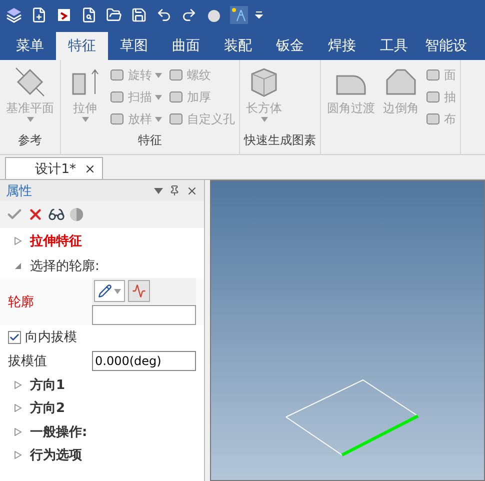  What do you see at coordinates (54, 168) in the screenshot?
I see `document-tab: 设计1*` at bounding box center [54, 168].